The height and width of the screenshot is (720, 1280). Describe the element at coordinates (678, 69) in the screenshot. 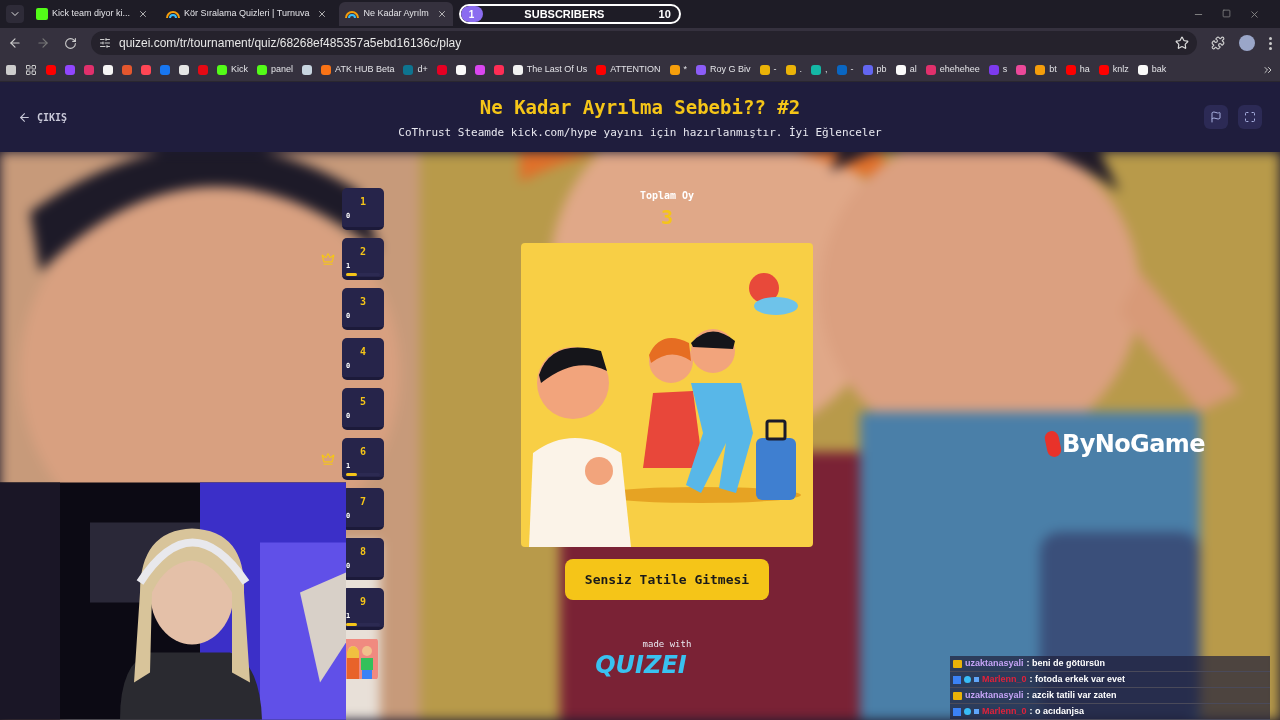

I see `bookmark: *` at that location.